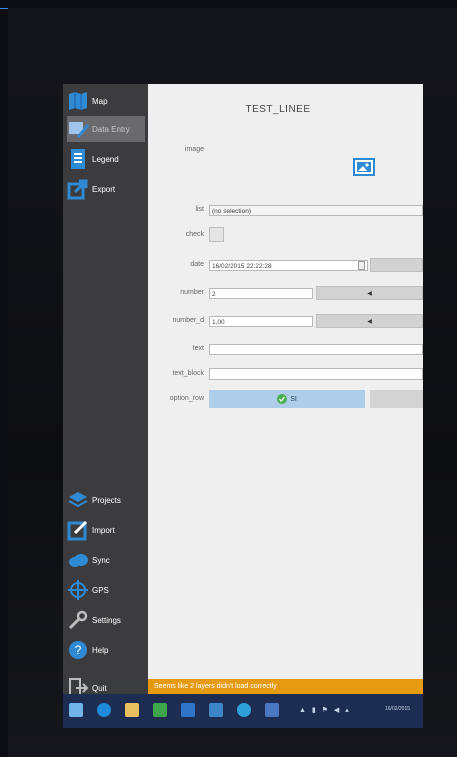 This screenshot has height=757, width=457. I want to click on sidebar-item-gps: GPS, so click(106, 590).